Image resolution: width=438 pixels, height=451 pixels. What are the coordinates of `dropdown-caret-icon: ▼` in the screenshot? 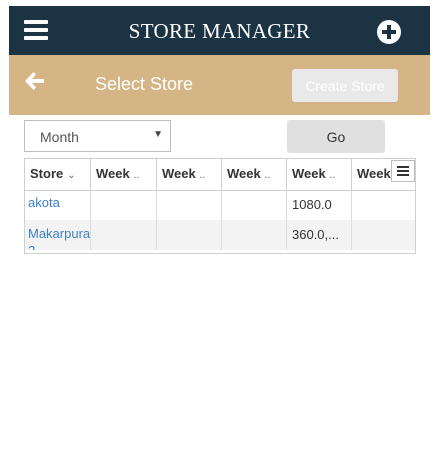 It's located at (158, 134).